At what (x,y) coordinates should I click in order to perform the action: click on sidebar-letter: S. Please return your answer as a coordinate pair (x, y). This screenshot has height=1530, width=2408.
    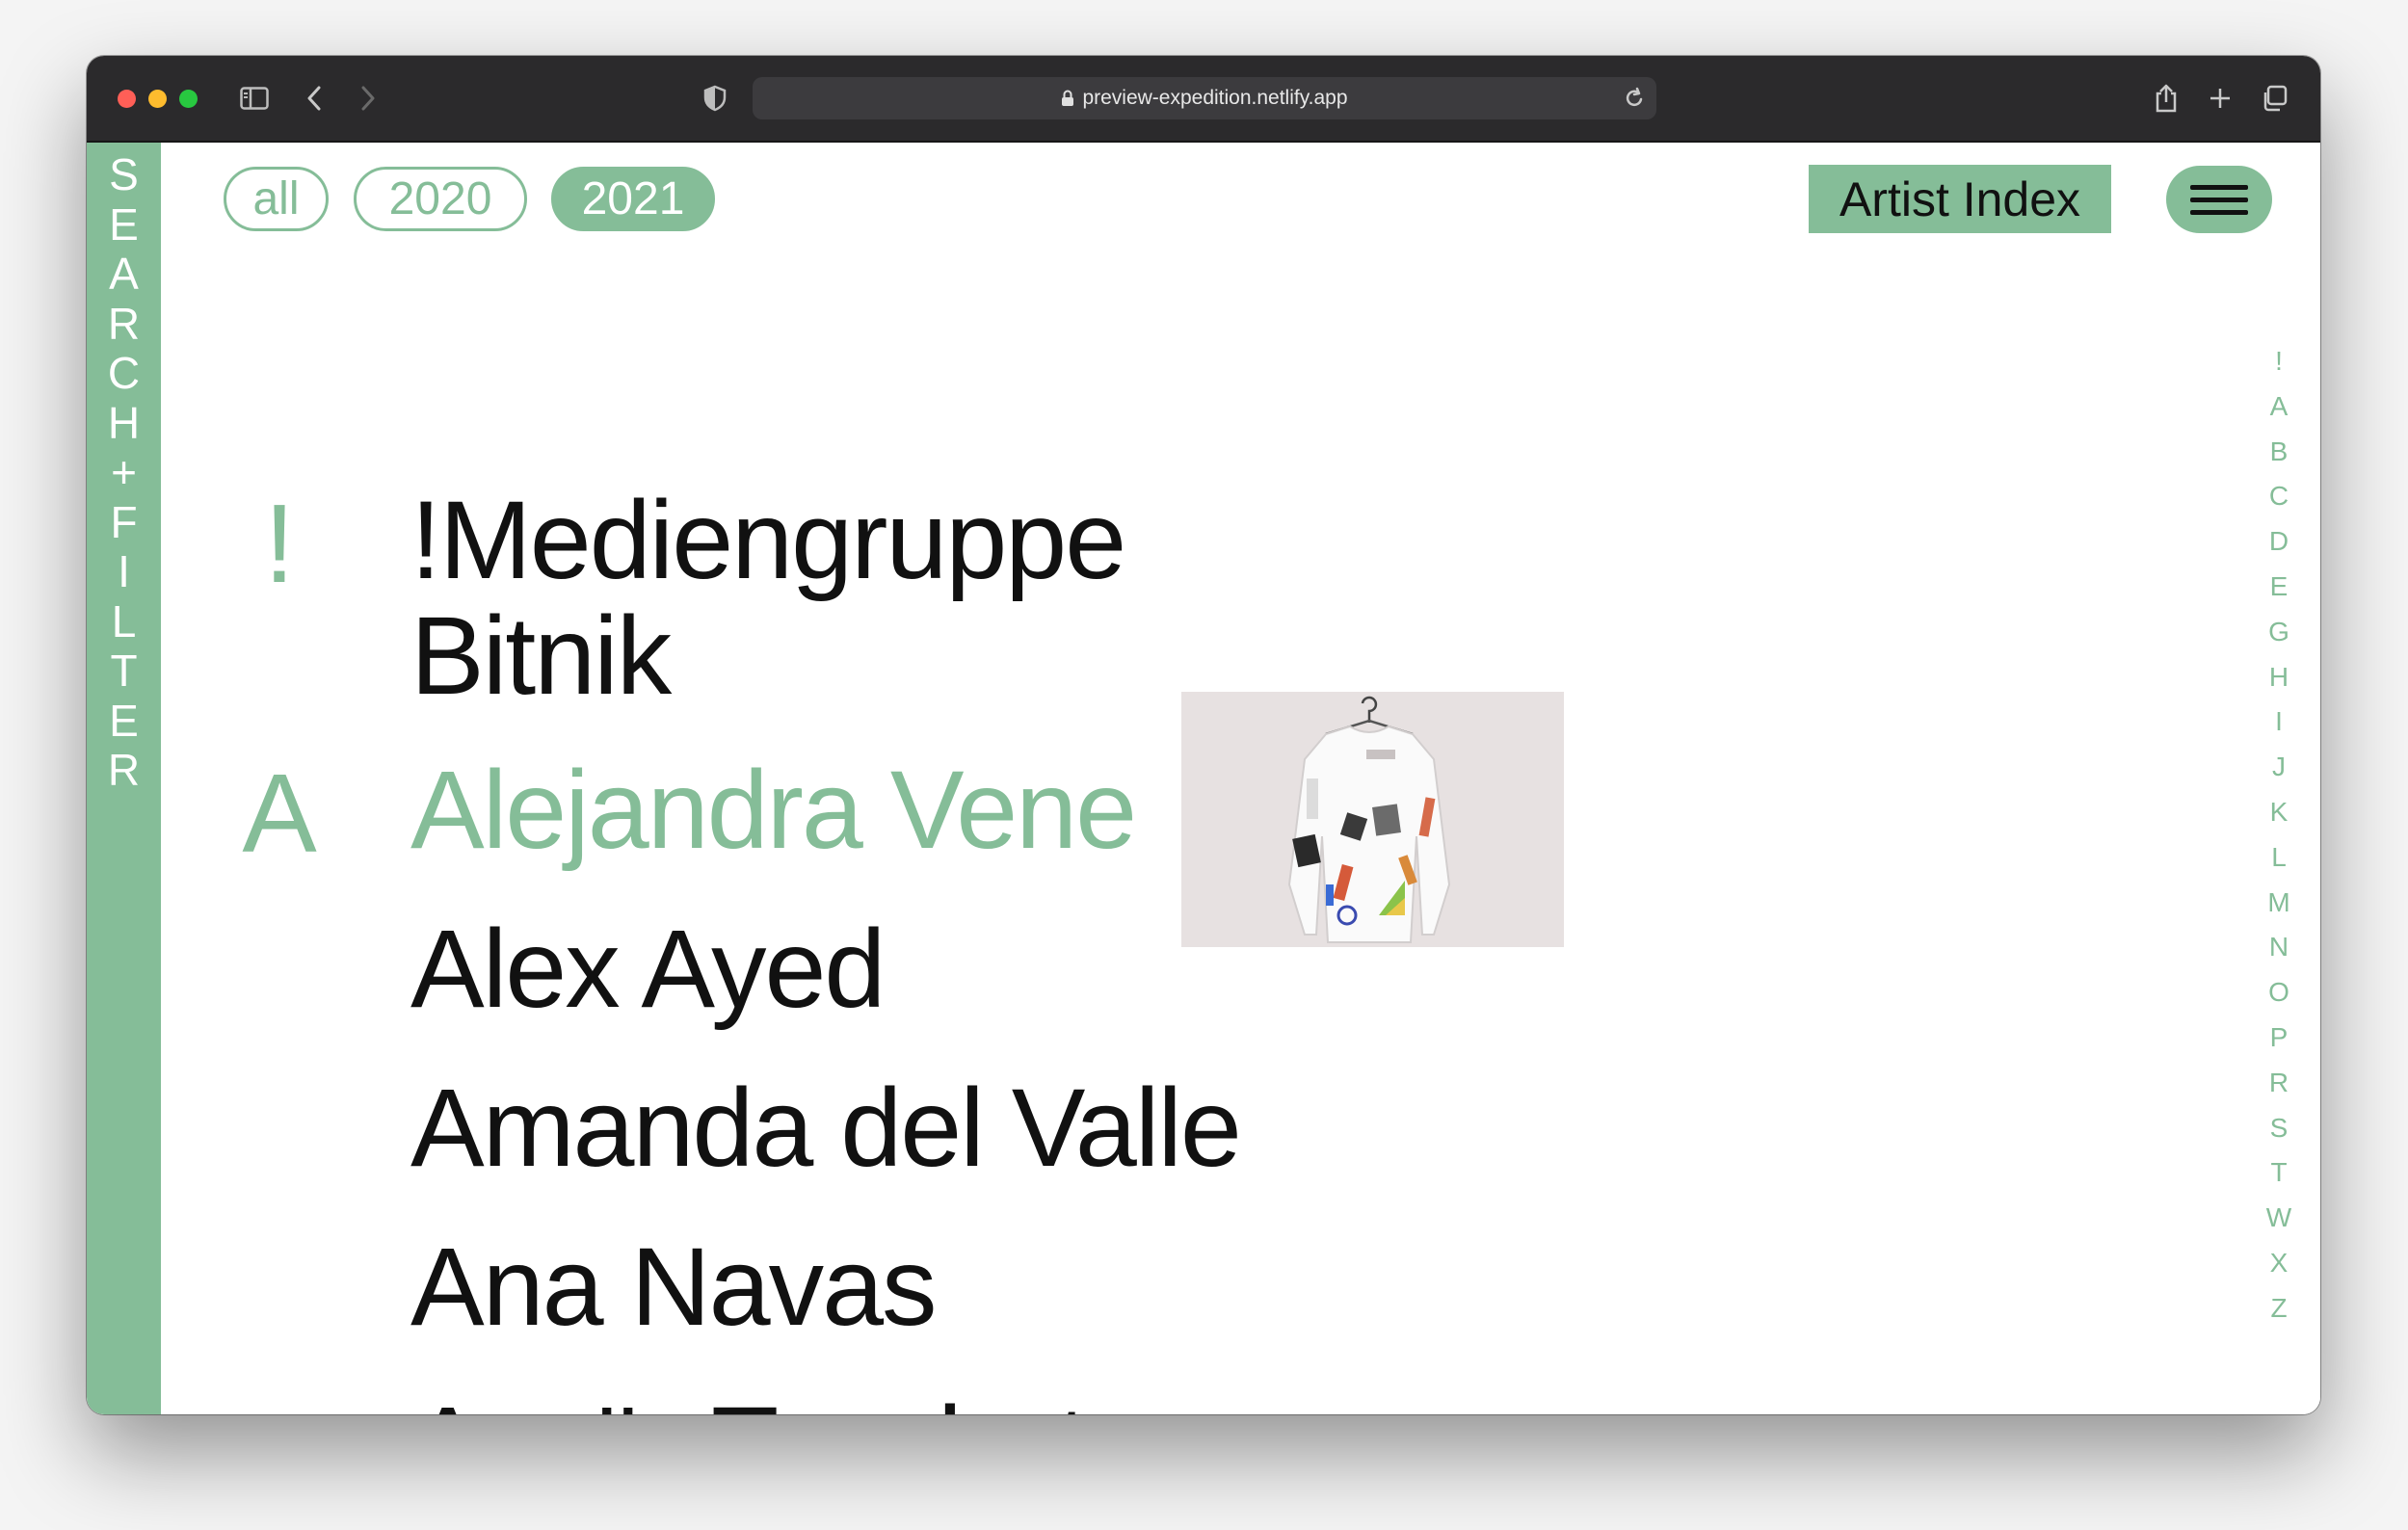
    Looking at the image, I should click on (124, 174).